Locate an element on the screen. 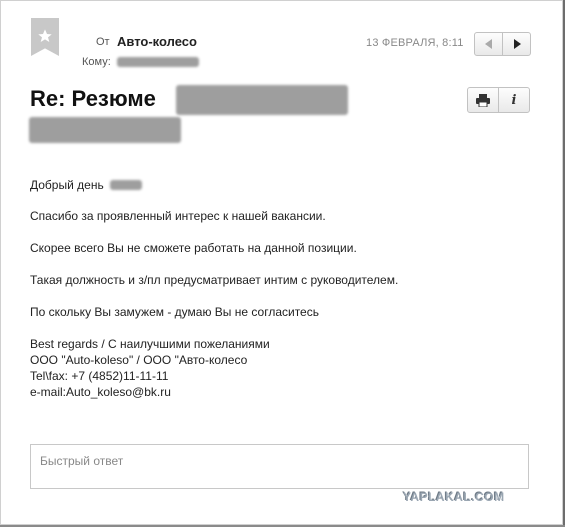 This screenshot has width=565, height=527. redacted-subject-part1 is located at coordinates (262, 100).